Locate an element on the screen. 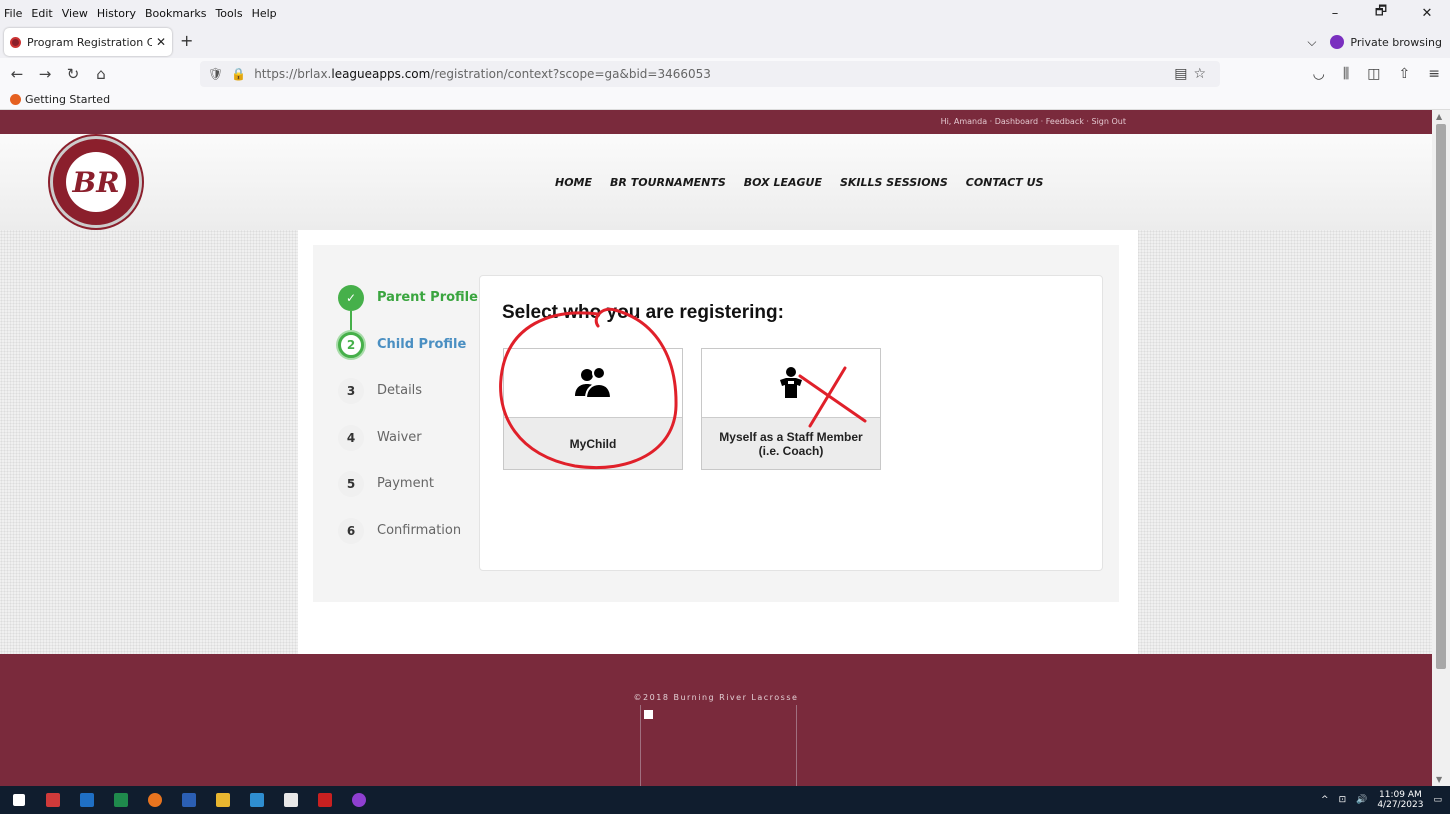 Image resolution: width=1450 pixels, height=814 pixels. menu-file: File is located at coordinates (13, 13).